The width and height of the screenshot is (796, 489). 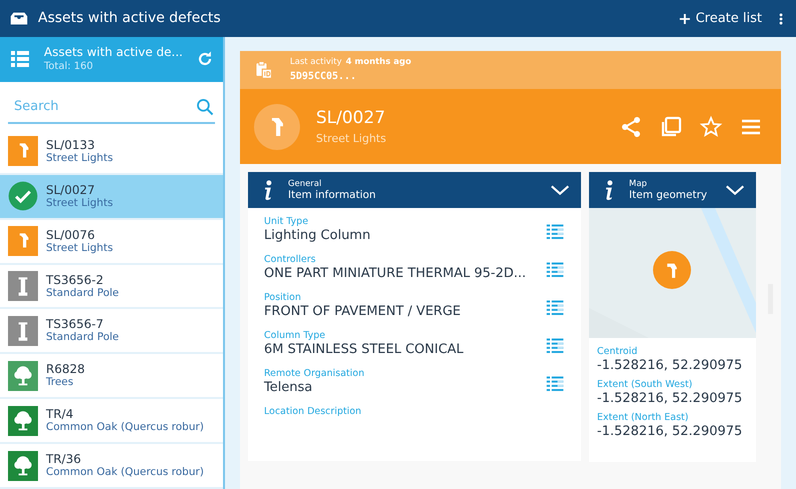 I want to click on share-icon, so click(x=631, y=126).